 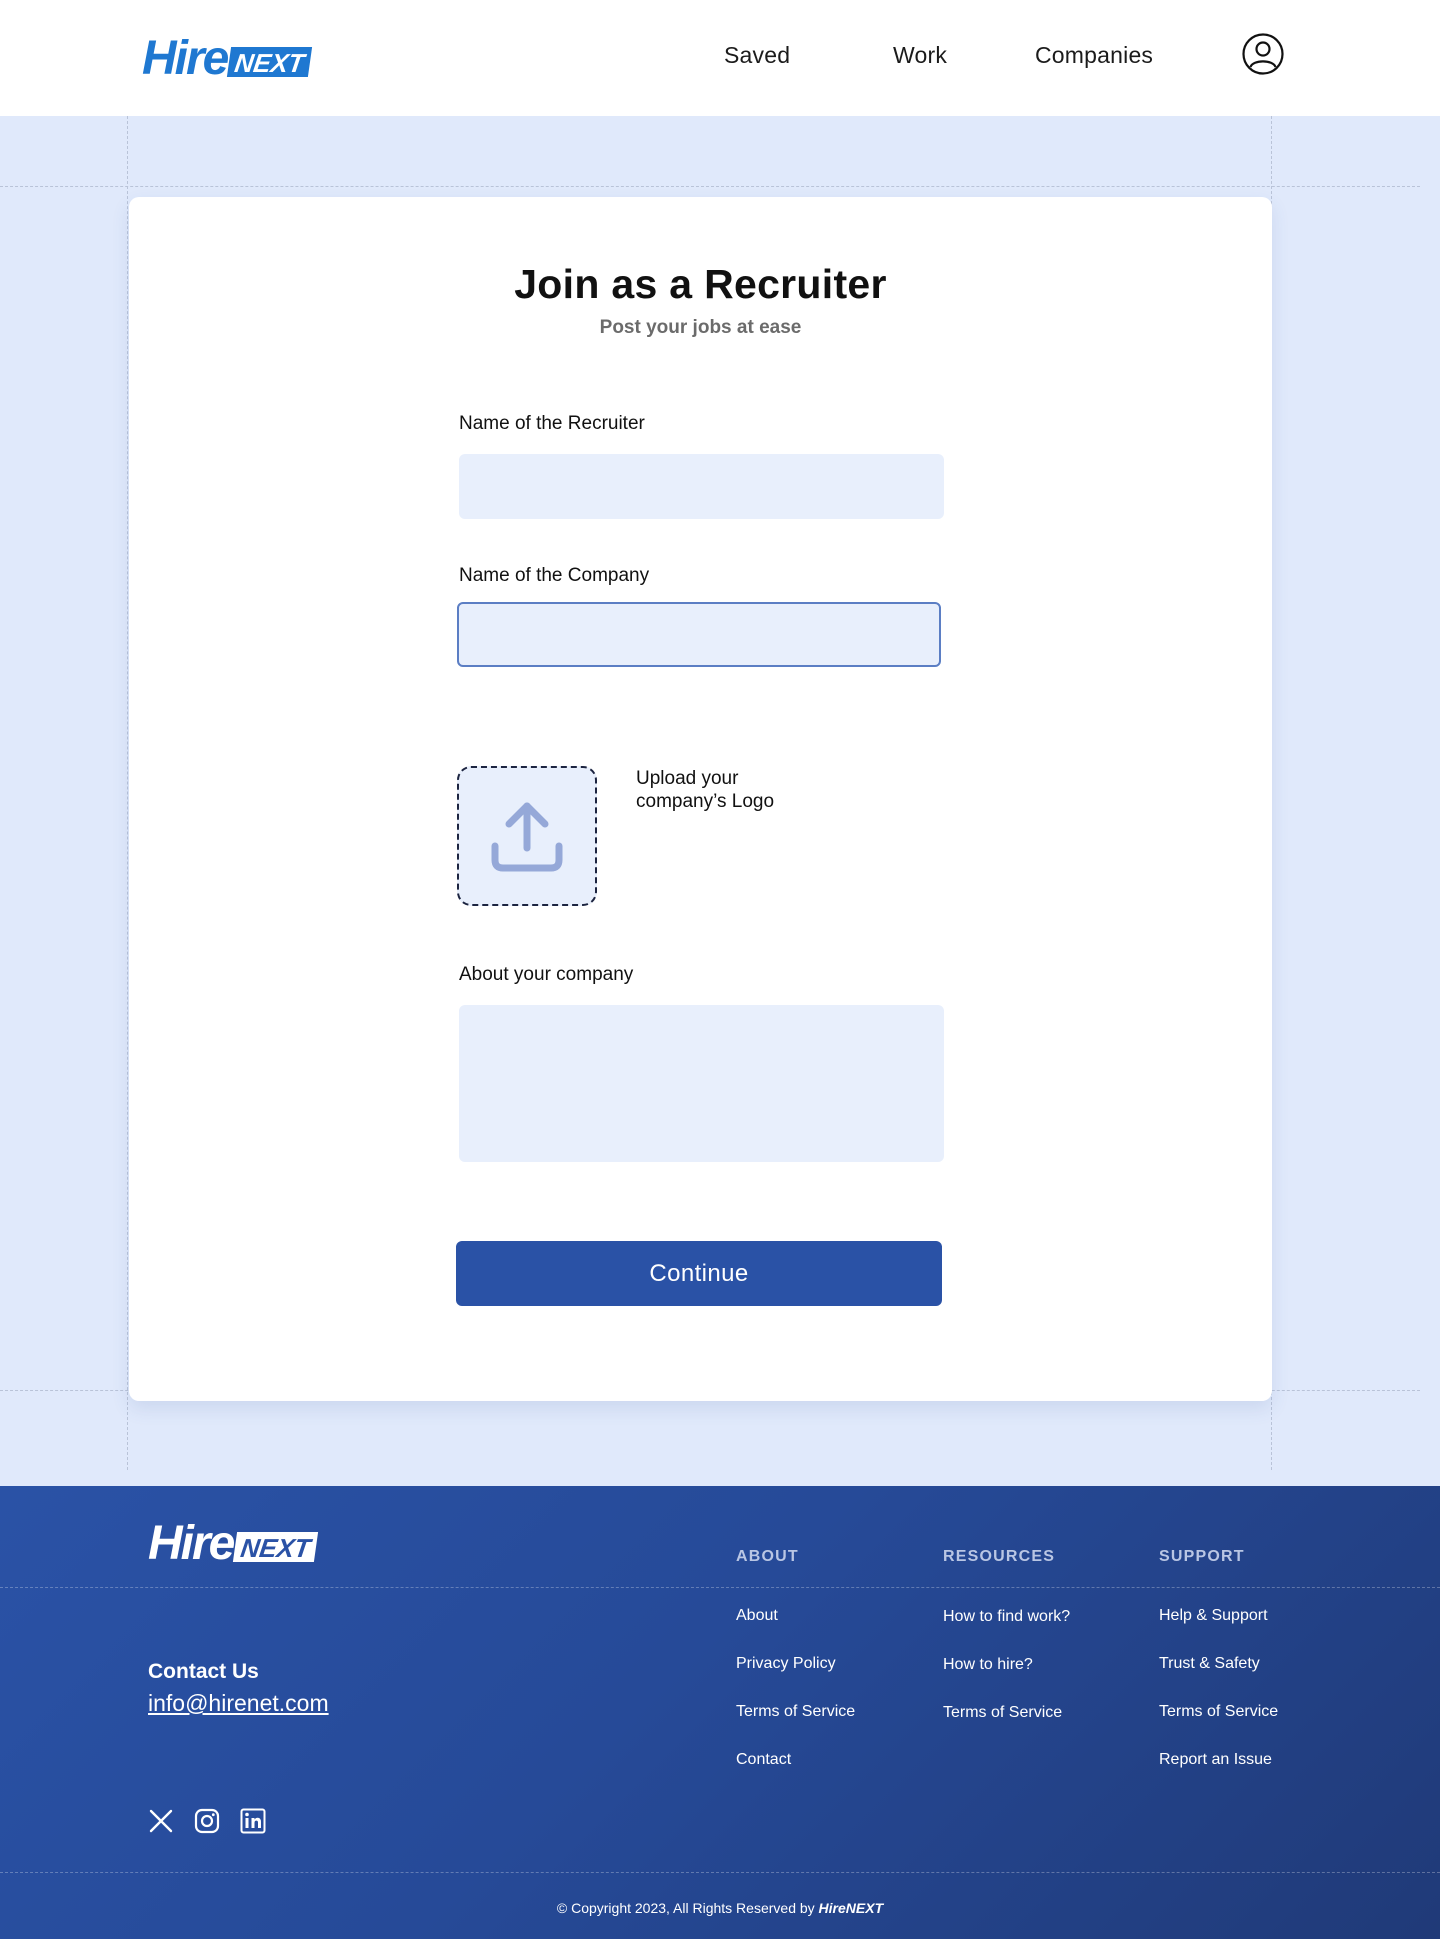 What do you see at coordinates (763, 1760) in the screenshot?
I see `footer-link-contact: Contact` at bounding box center [763, 1760].